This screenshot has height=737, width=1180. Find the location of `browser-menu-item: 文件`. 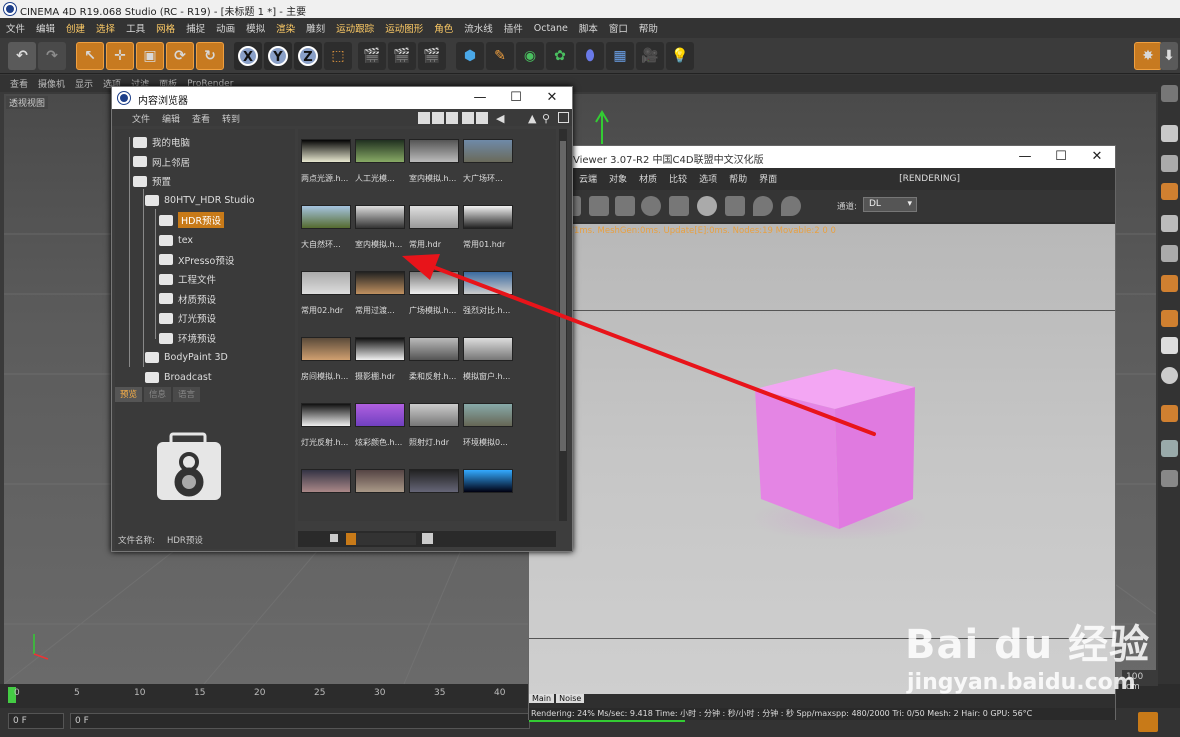

browser-menu-item: 文件 is located at coordinates (141, 118).